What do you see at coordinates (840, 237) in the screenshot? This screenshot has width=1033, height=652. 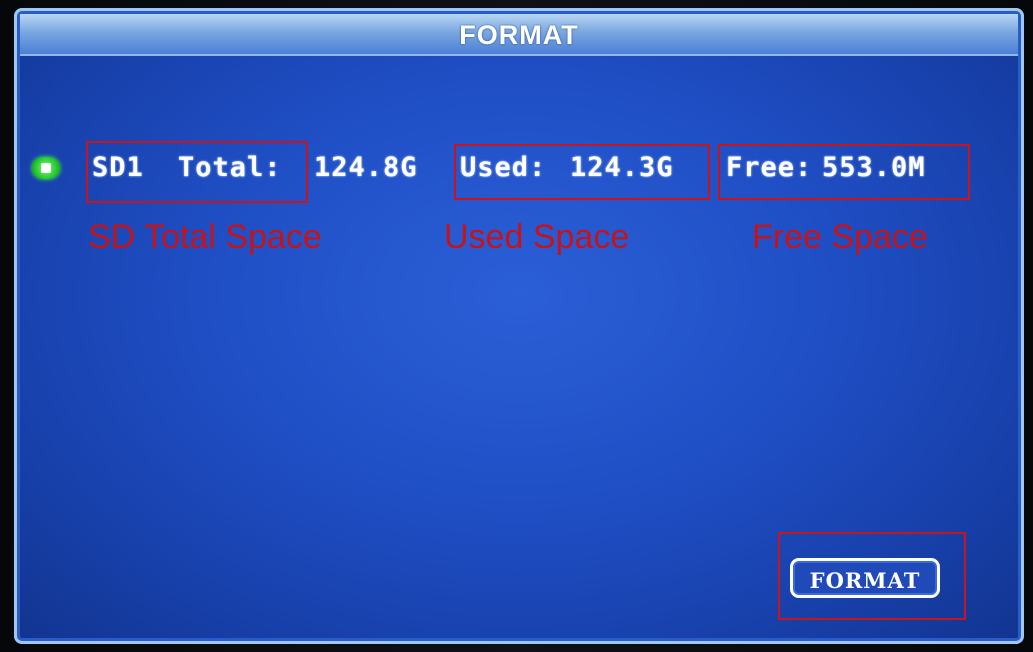 I see `annotation-free: Free Space` at bounding box center [840, 237].